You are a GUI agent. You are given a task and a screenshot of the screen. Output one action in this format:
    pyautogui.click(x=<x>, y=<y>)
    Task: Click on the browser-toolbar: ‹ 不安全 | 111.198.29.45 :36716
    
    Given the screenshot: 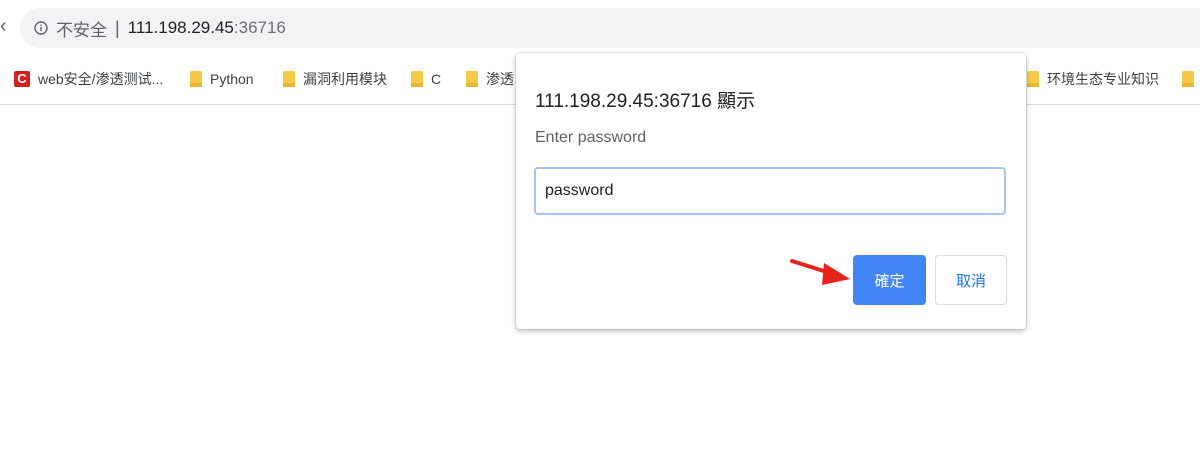 What is the action you would take?
    pyautogui.click(x=600, y=28)
    